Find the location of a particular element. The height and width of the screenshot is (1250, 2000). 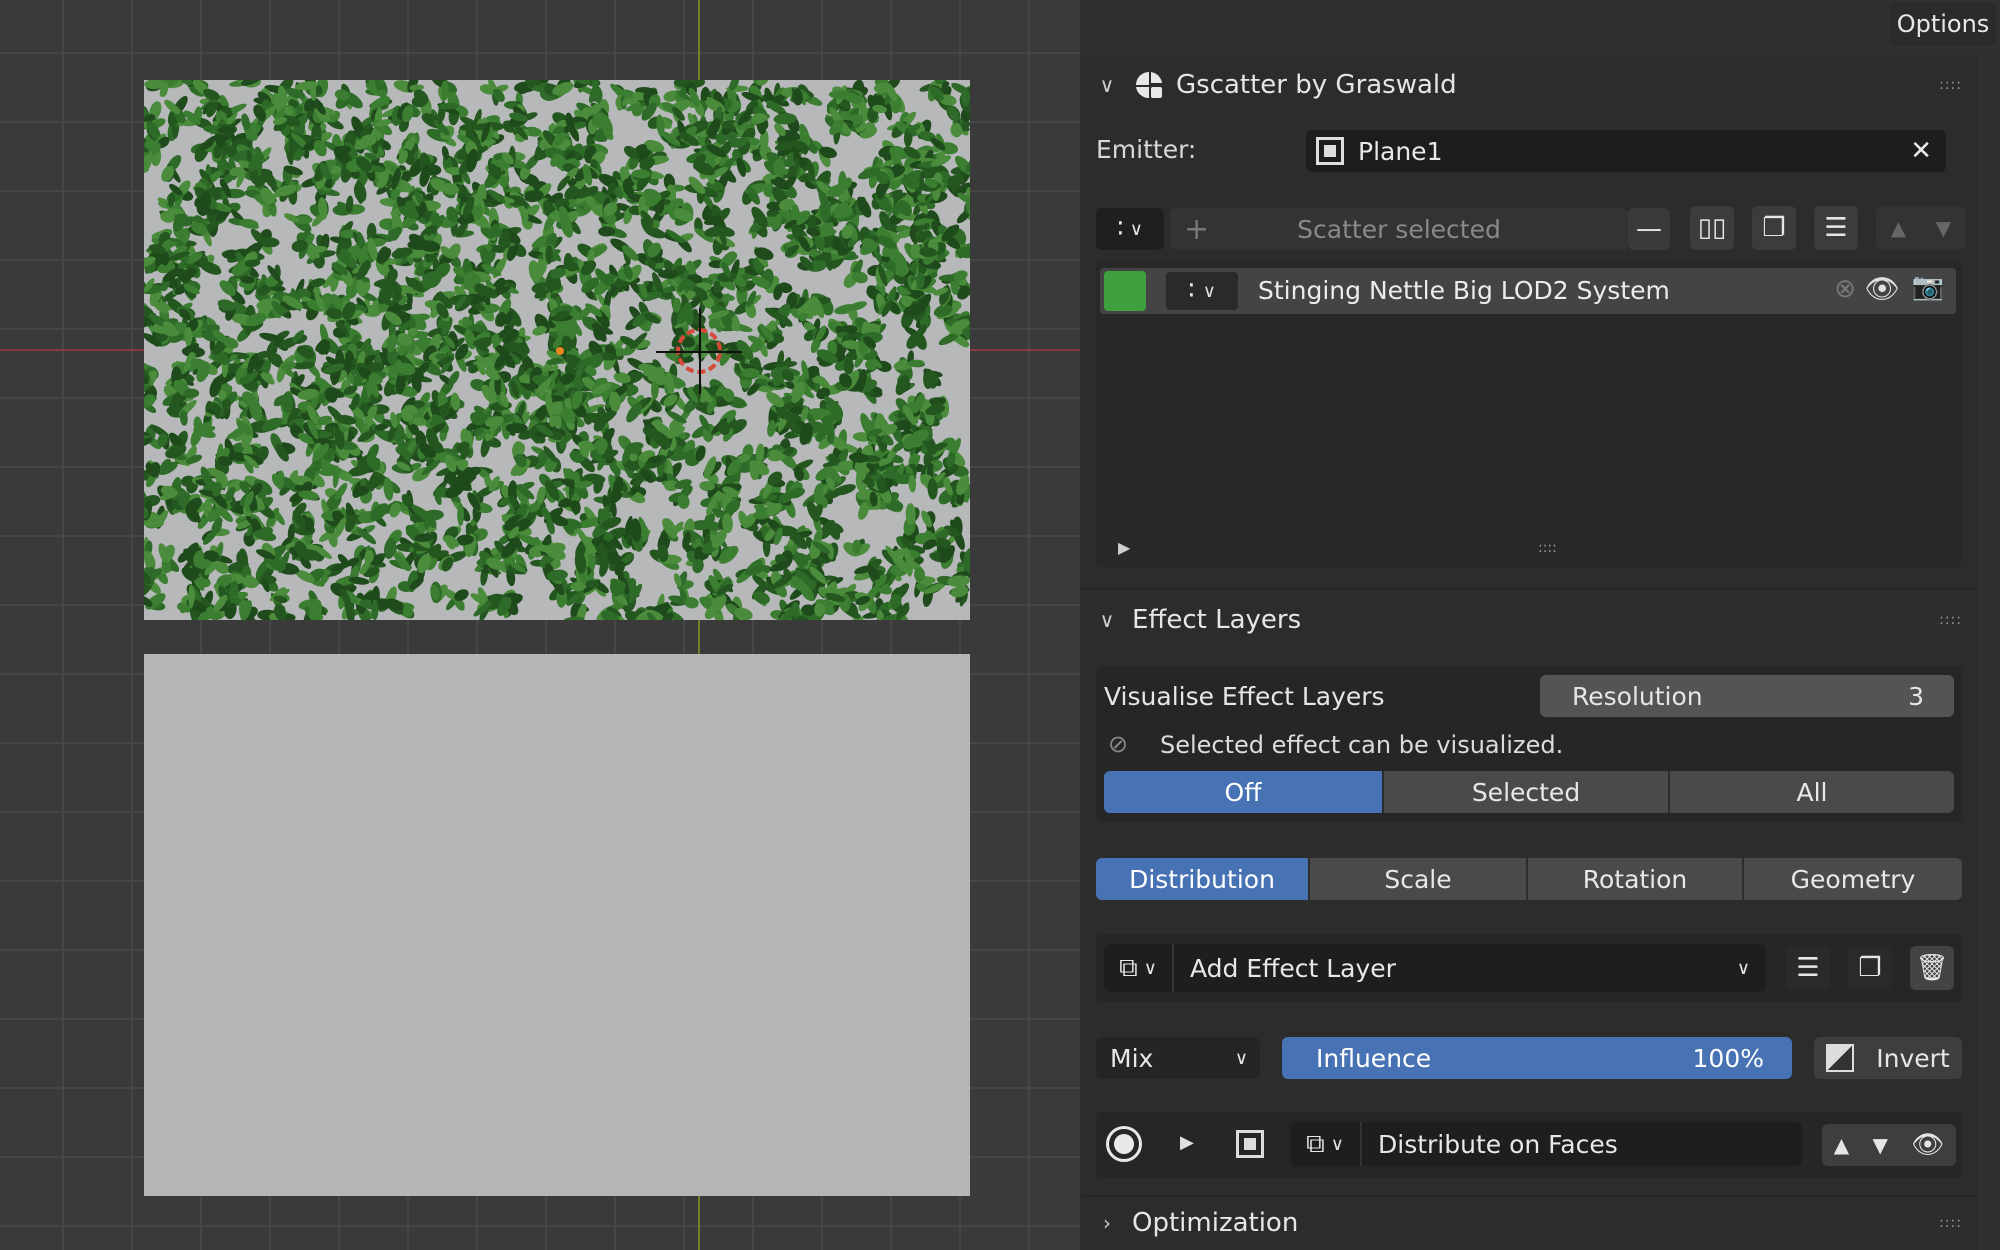

mode-all: All is located at coordinates (1812, 792).